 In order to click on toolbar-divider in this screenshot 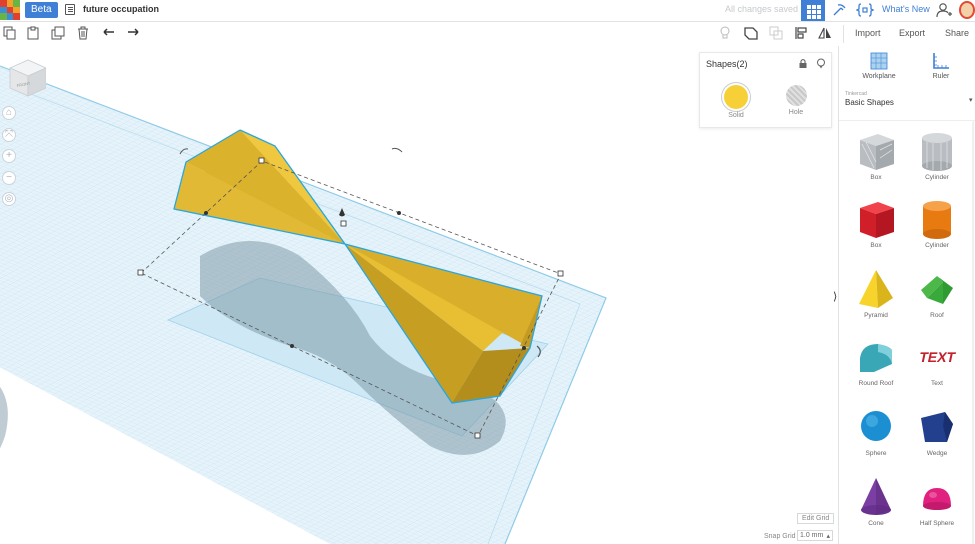, I will do `click(843, 34)`.